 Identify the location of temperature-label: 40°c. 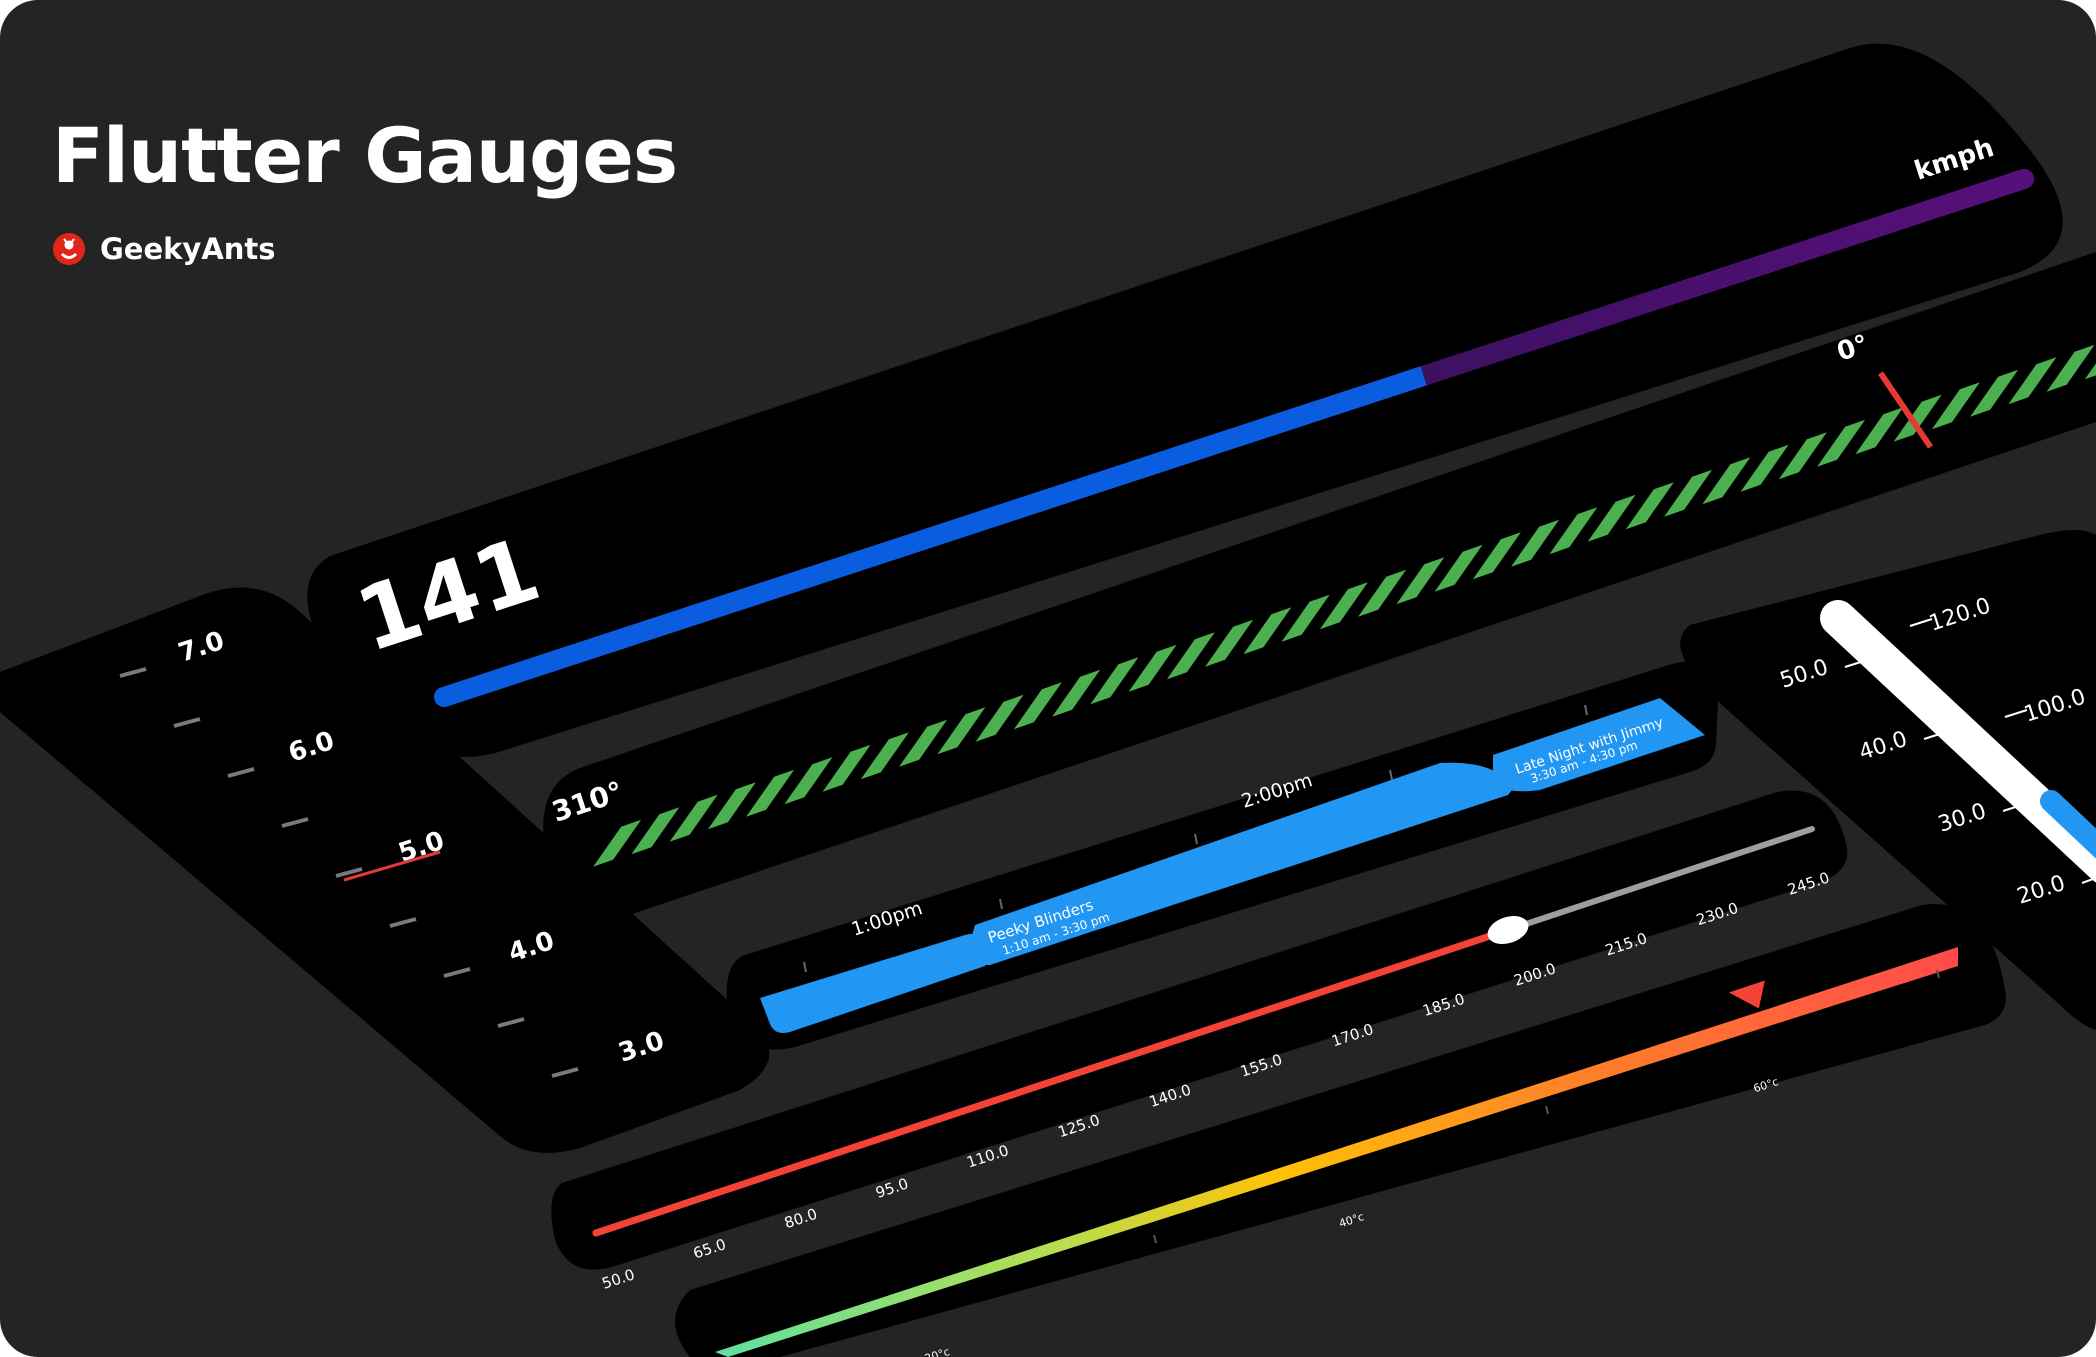
(1351, 1220).